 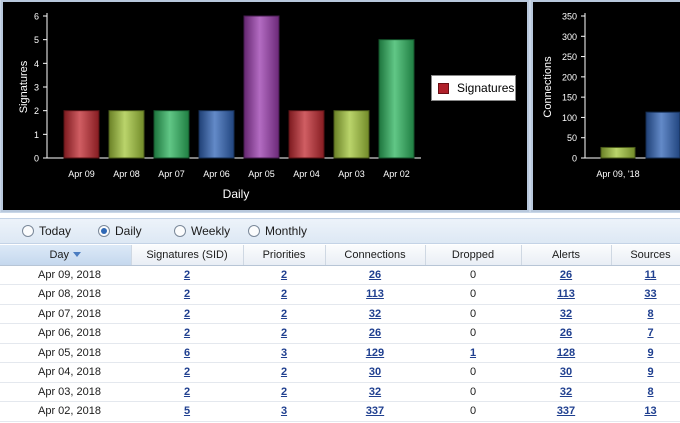 I want to click on day-cell: Apr 03, 2018, so click(x=65, y=392).